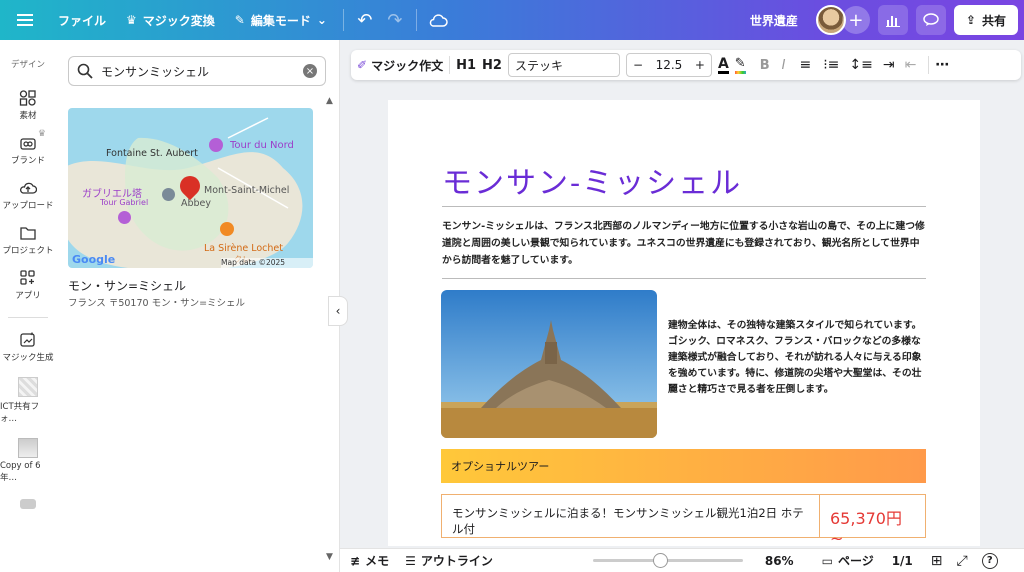  I want to click on rail-item-brand: ♛ ブランド, so click(28, 147).